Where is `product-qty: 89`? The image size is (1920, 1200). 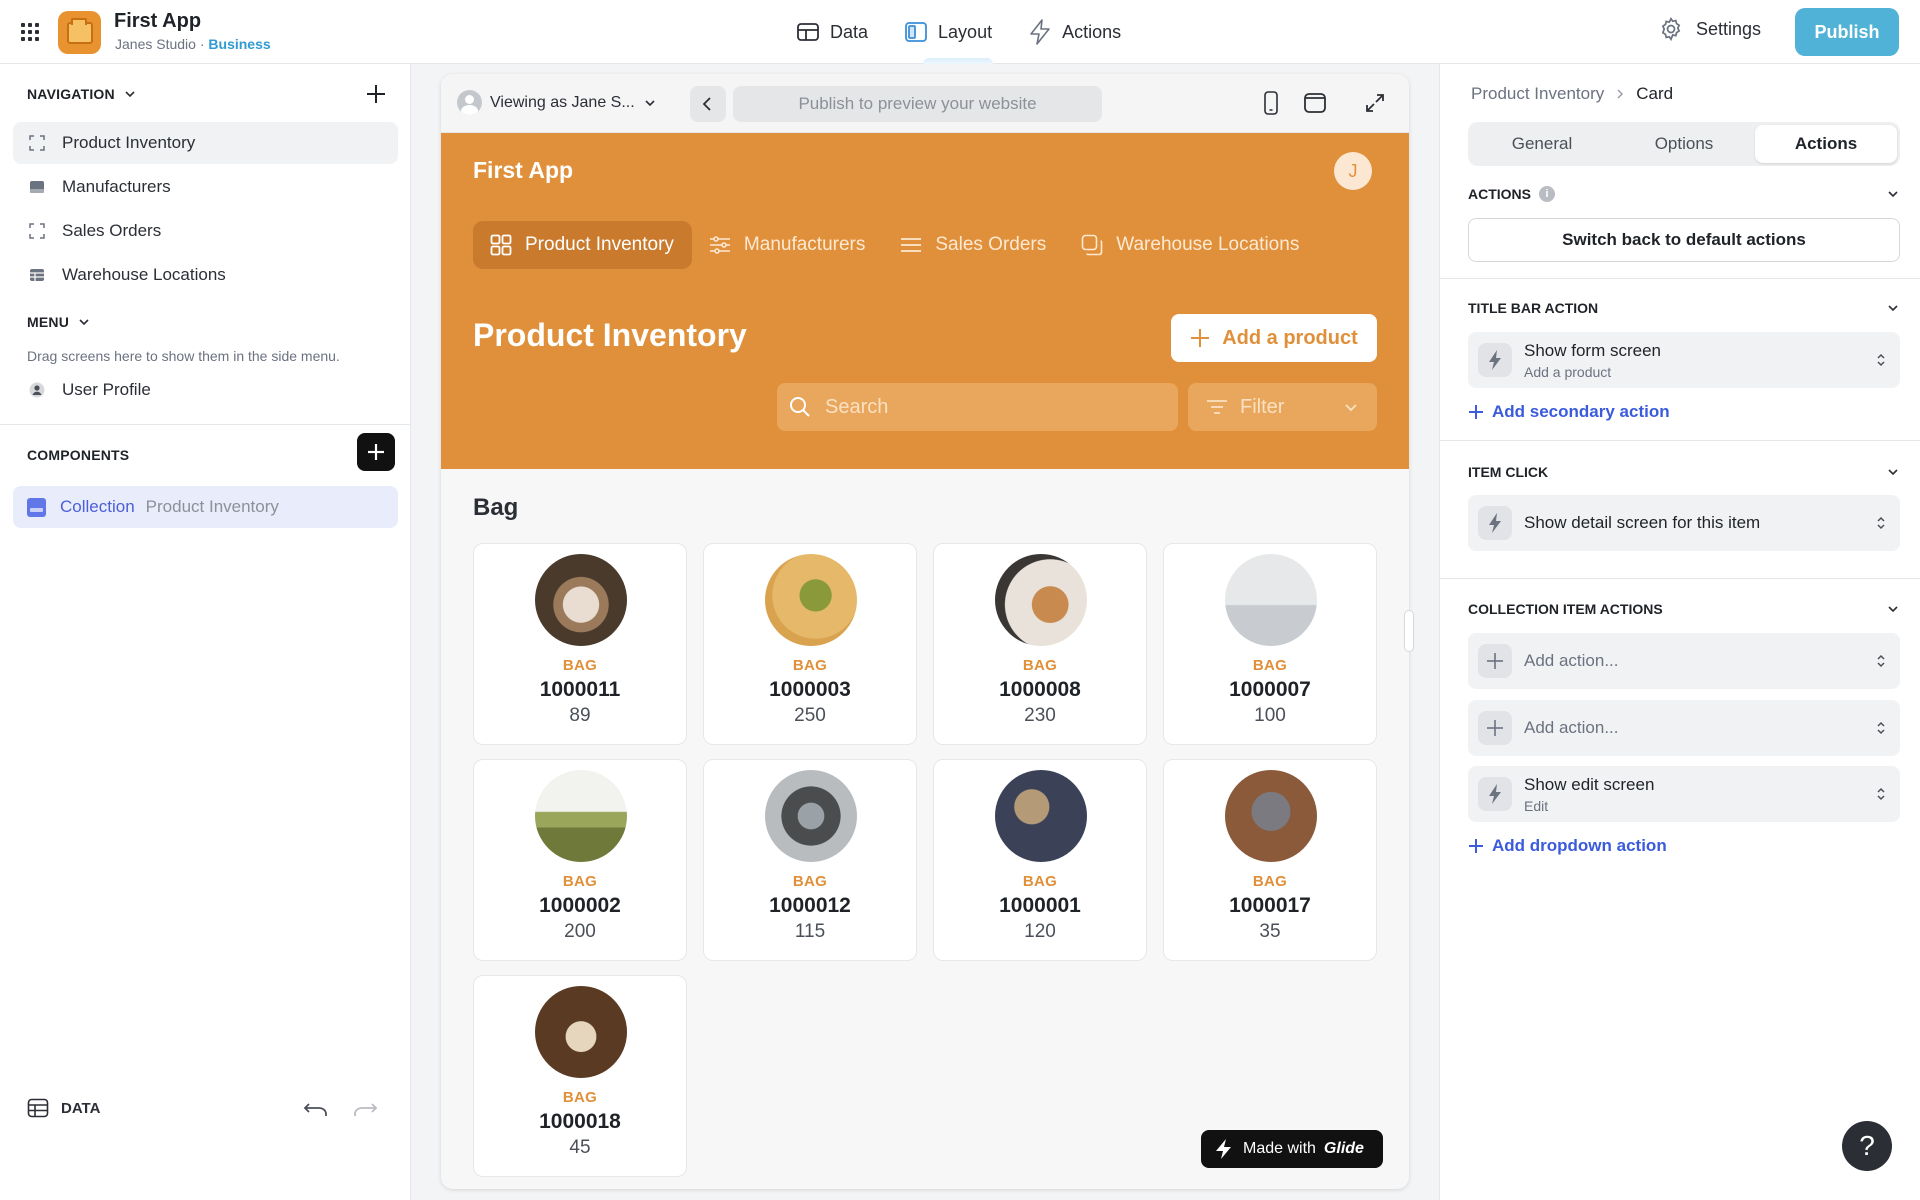 product-qty: 89 is located at coordinates (580, 715).